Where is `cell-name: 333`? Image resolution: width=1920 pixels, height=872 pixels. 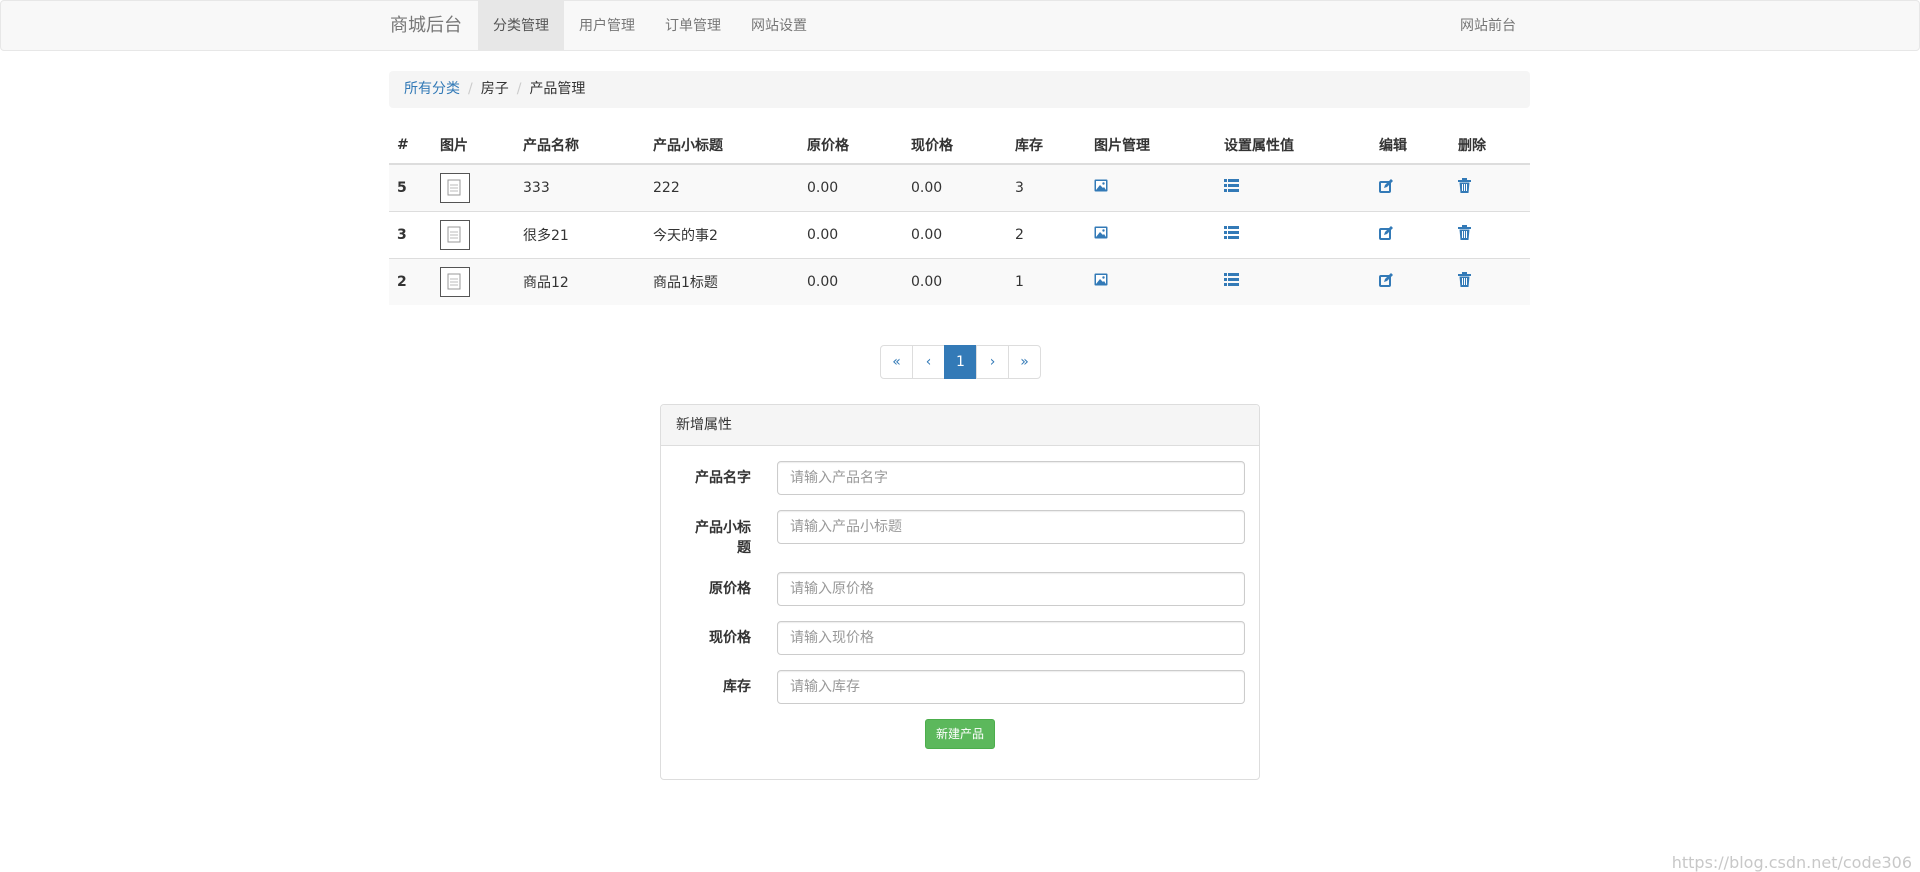 cell-name: 333 is located at coordinates (580, 187).